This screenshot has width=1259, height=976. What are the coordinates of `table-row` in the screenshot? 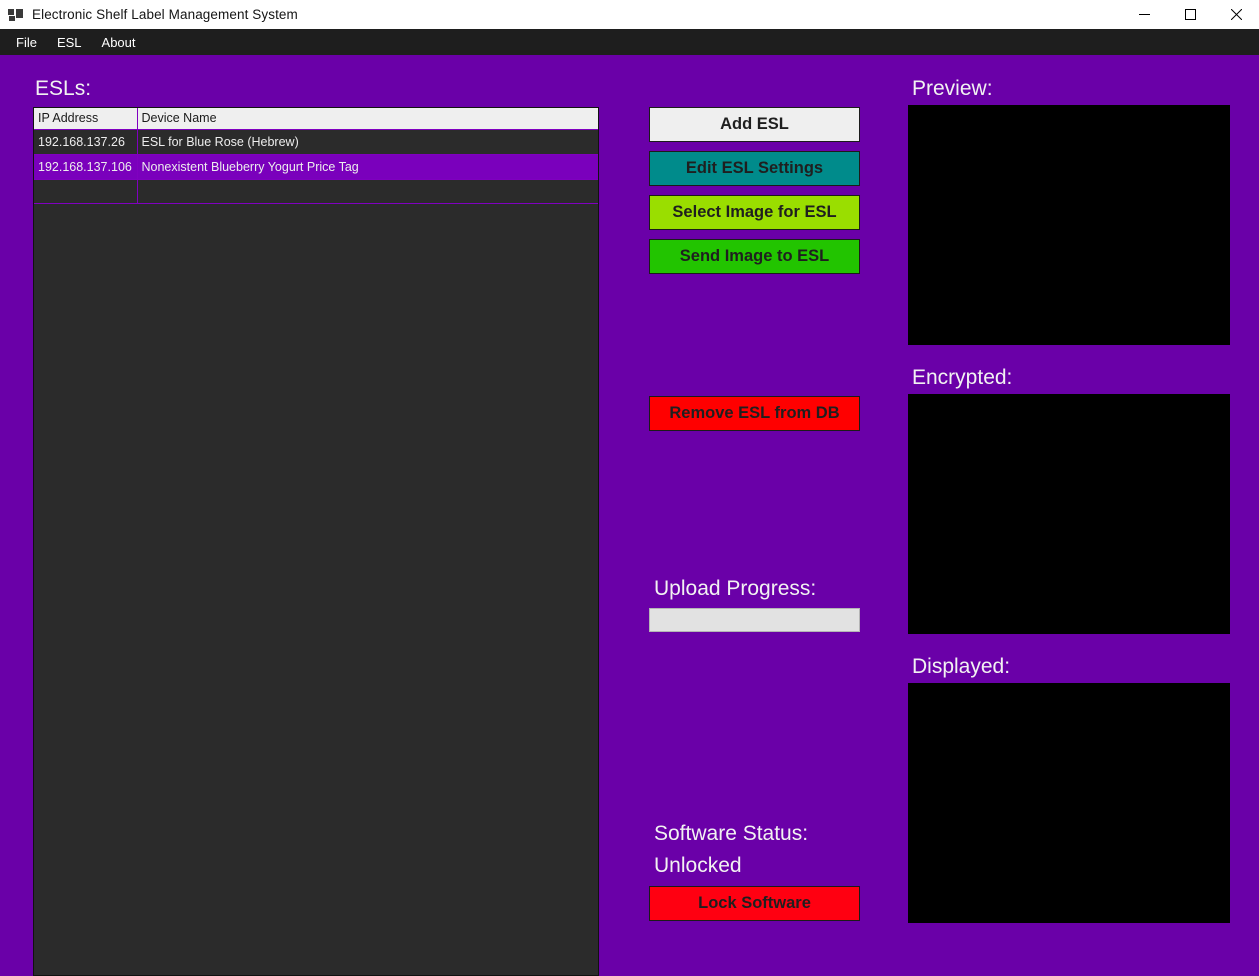 It's located at (316, 191).